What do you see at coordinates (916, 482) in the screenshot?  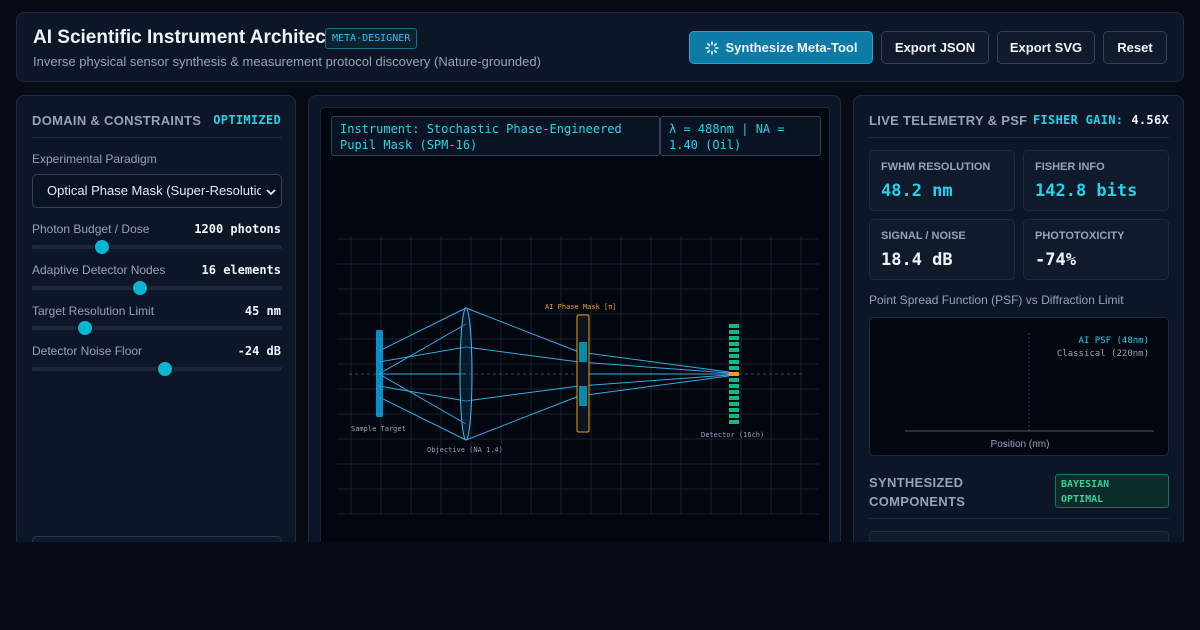 I see `components-title-line: SYNTHESIZED` at bounding box center [916, 482].